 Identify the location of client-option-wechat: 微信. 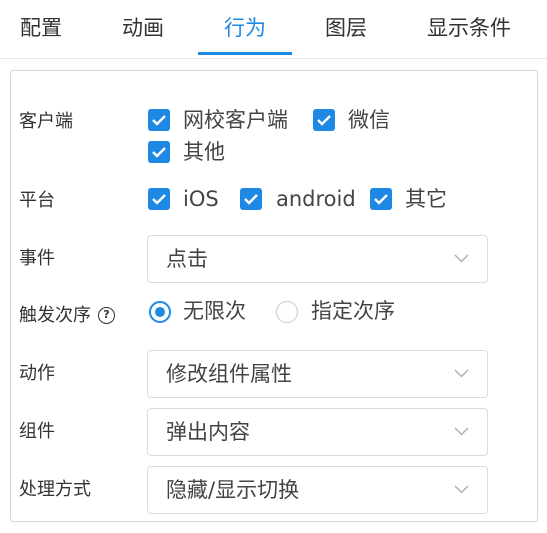
(369, 120).